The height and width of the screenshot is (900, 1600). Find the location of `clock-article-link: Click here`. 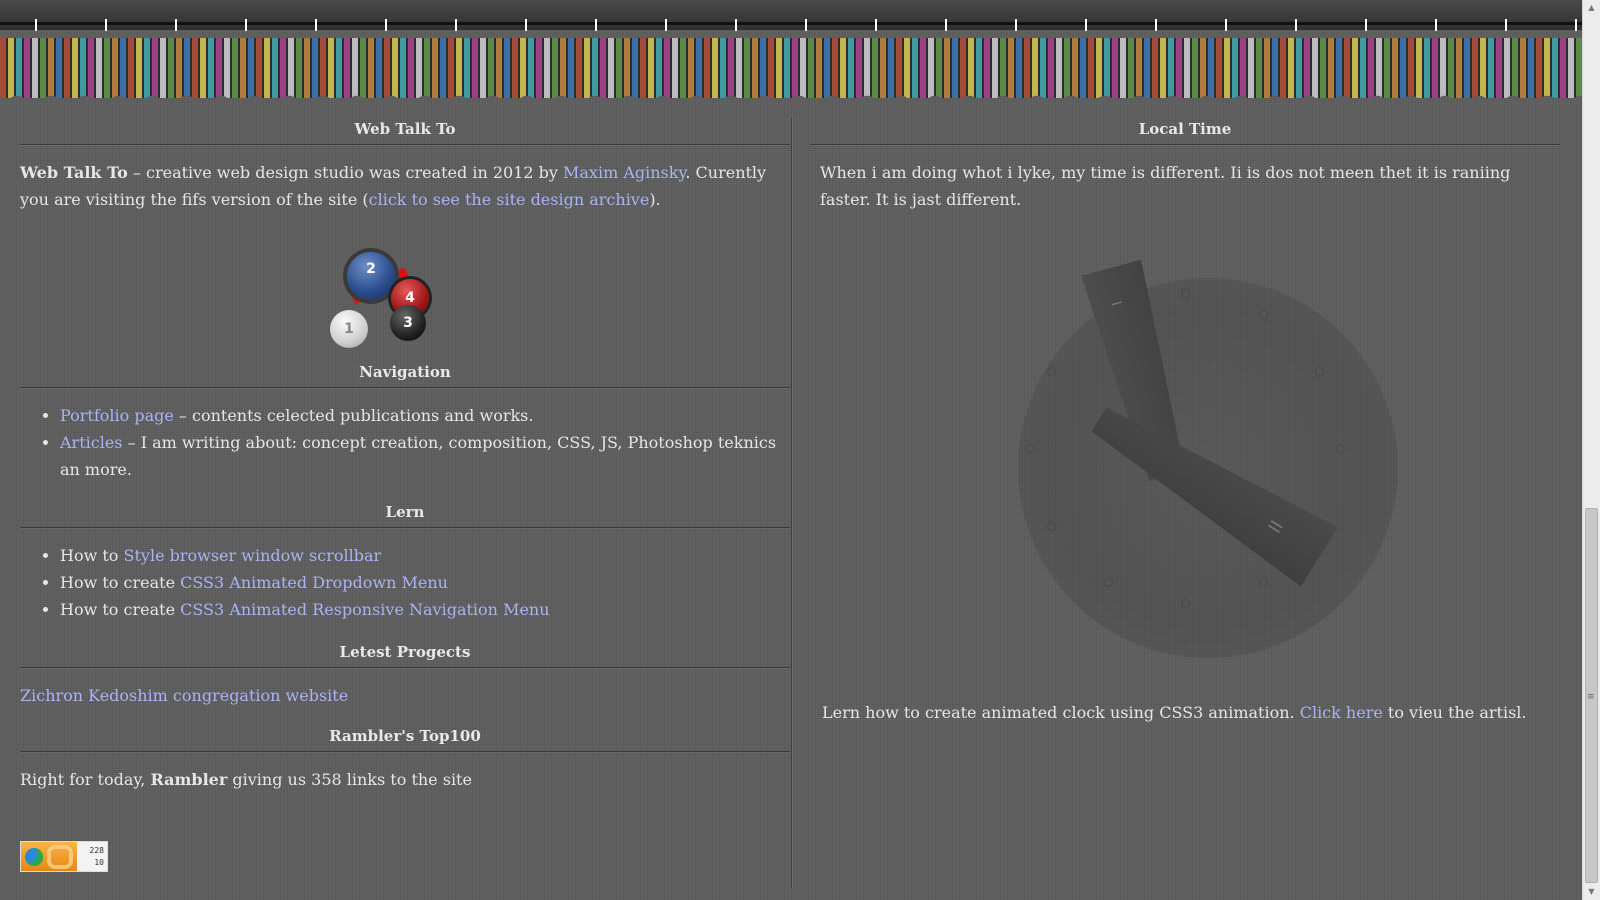

clock-article-link: Click here is located at coordinates (1341, 712).